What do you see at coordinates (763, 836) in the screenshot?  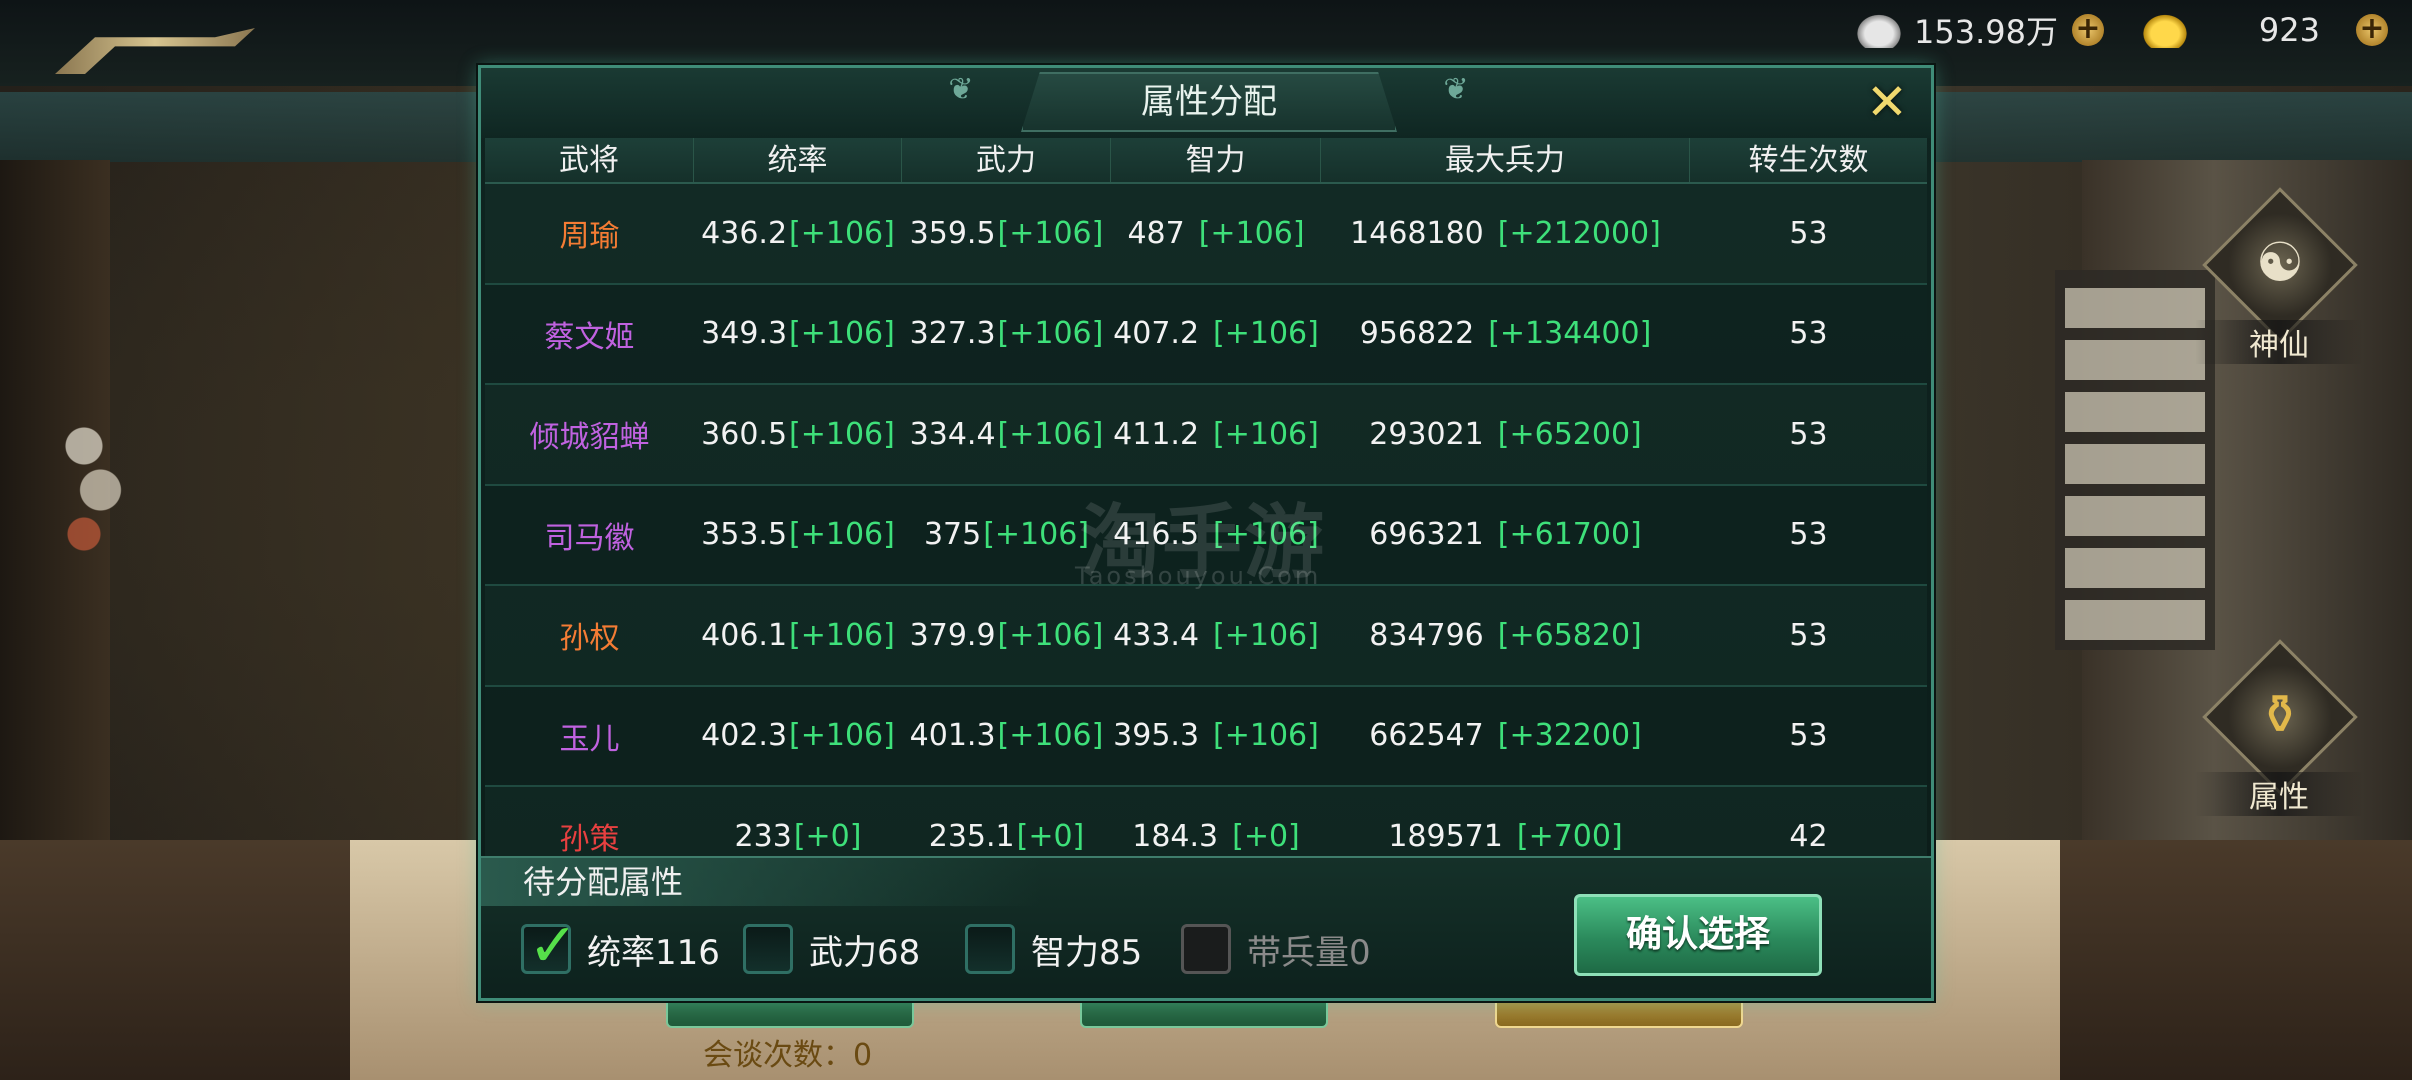 I see `command-value: 233` at bounding box center [763, 836].